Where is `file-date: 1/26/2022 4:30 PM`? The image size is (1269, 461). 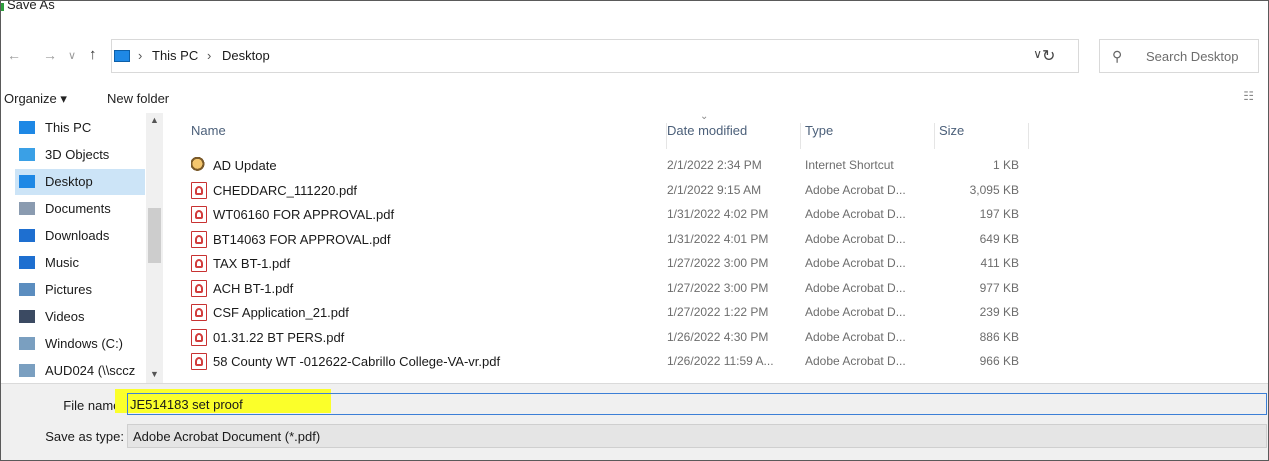
file-date: 1/26/2022 4:30 PM is located at coordinates (718, 336).